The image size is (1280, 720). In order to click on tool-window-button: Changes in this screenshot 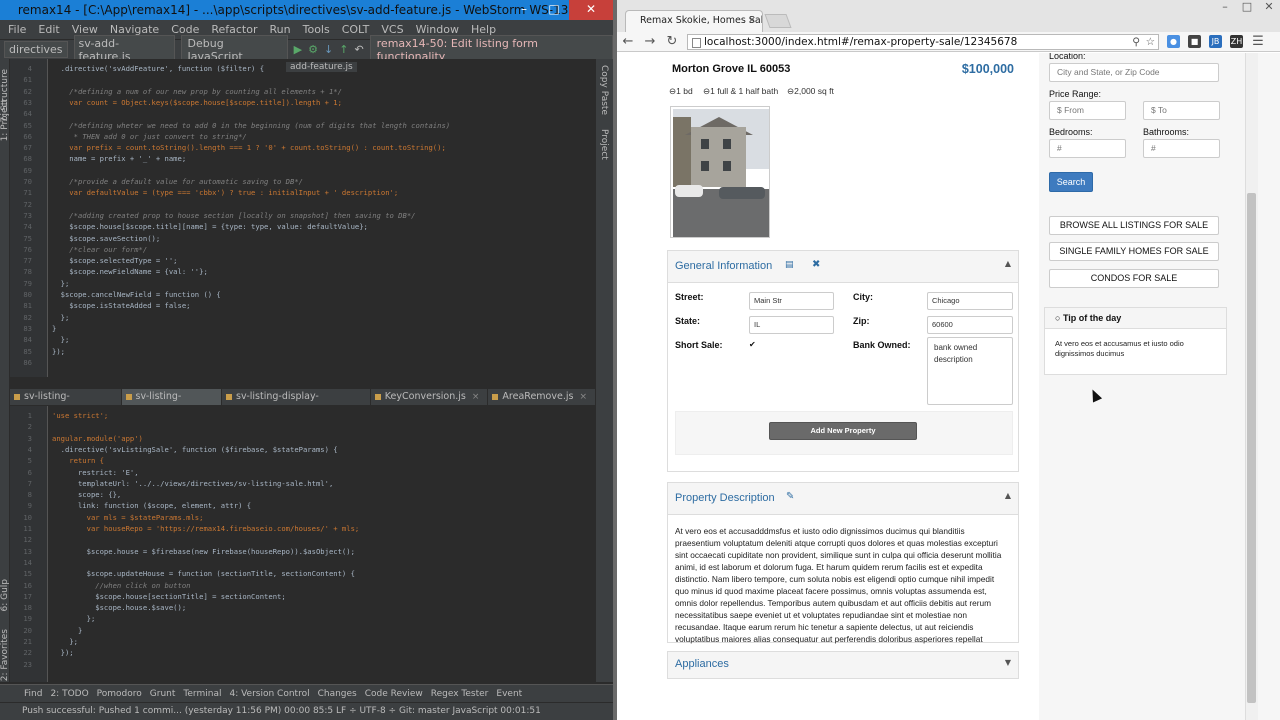, I will do `click(337, 694)`.